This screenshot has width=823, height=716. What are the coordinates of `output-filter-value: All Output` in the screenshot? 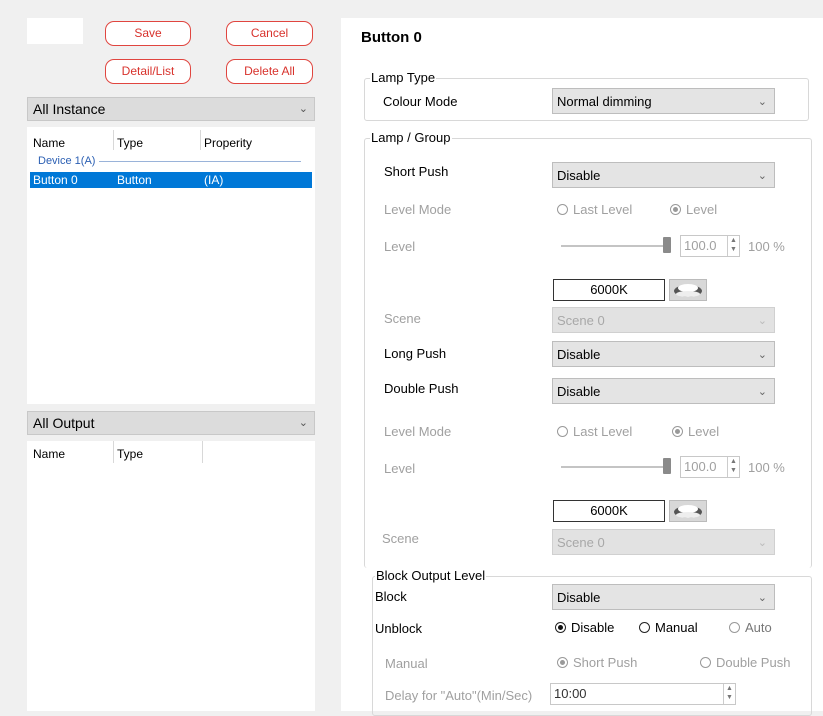 It's located at (64, 423).